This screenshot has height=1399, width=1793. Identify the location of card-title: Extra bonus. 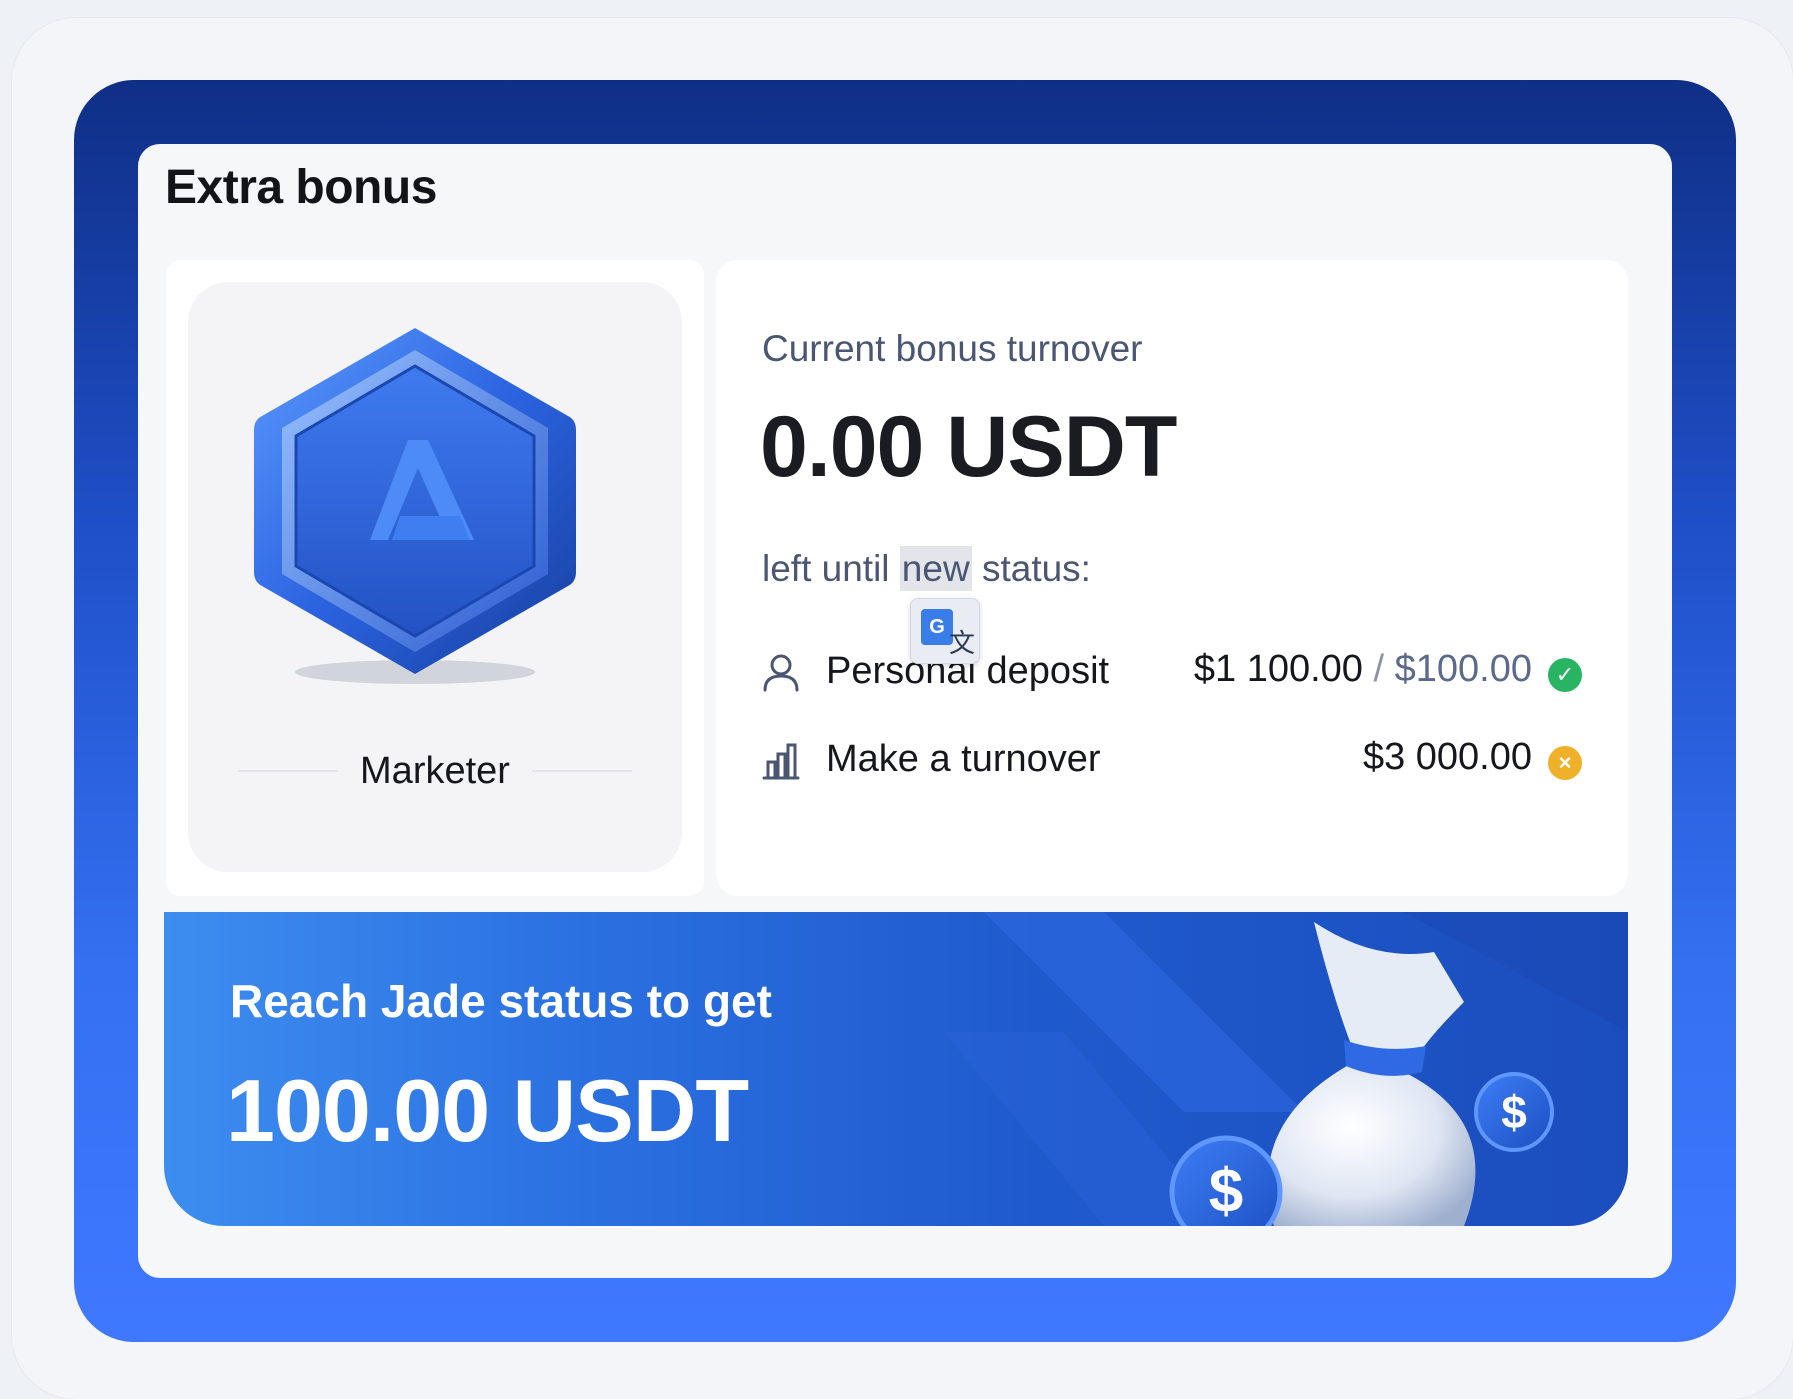
(301, 187).